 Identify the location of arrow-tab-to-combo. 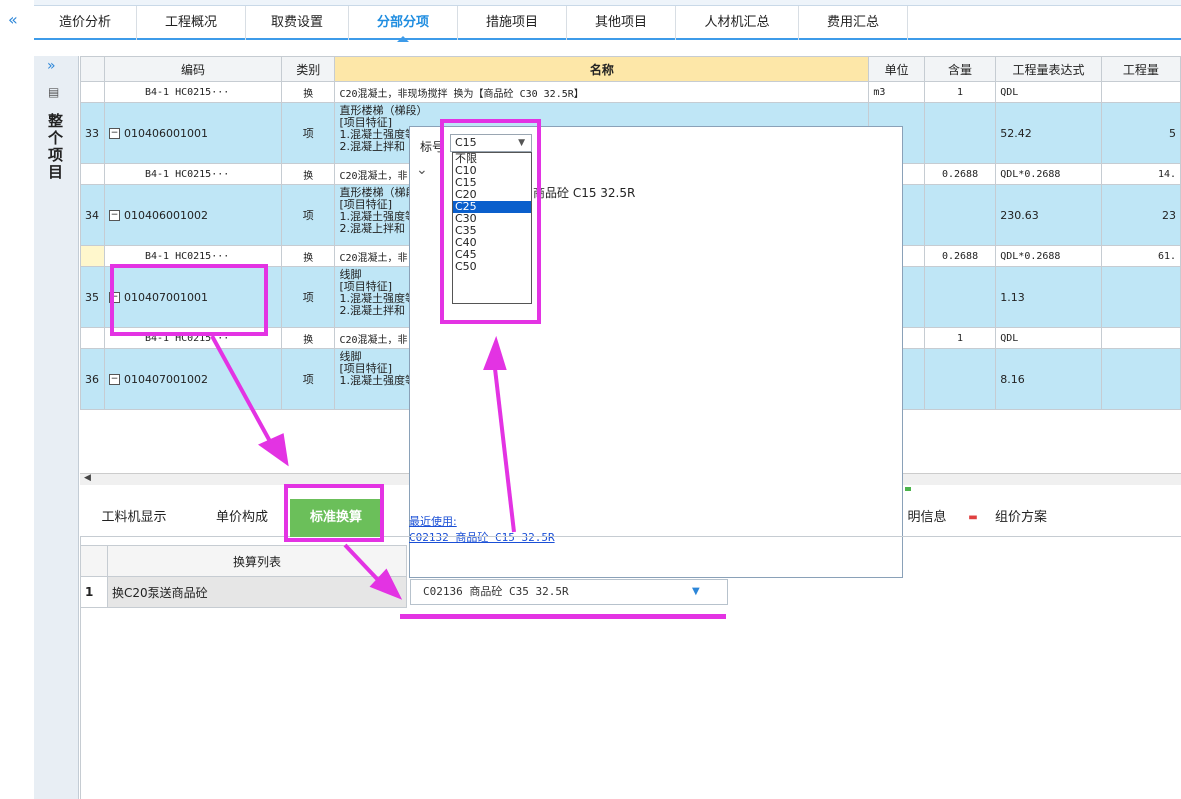
(362, 563).